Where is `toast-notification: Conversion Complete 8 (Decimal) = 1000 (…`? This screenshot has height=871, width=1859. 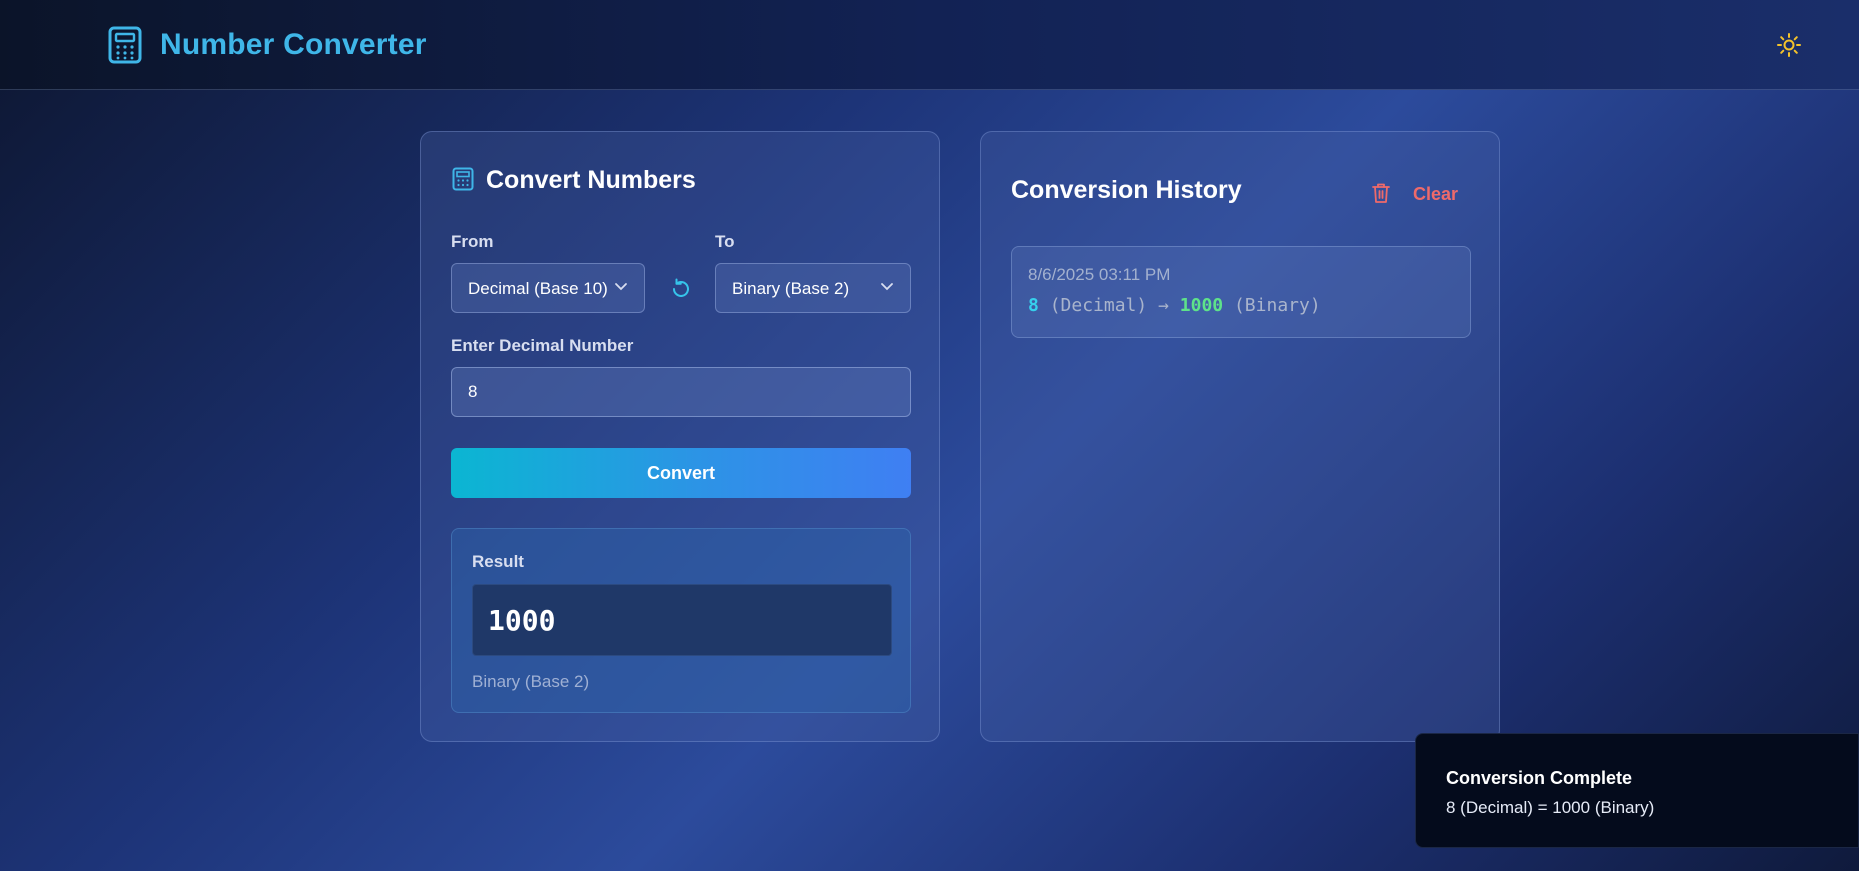 toast-notification: Conversion Complete 8 (Decimal) = 1000 (… is located at coordinates (1637, 790).